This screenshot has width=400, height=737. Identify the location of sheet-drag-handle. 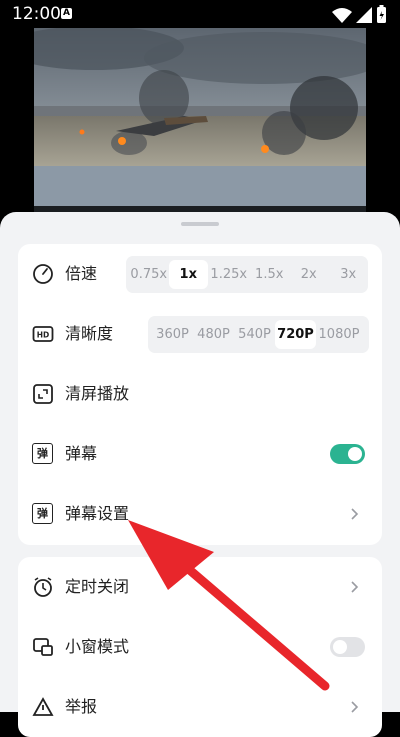
(200, 224).